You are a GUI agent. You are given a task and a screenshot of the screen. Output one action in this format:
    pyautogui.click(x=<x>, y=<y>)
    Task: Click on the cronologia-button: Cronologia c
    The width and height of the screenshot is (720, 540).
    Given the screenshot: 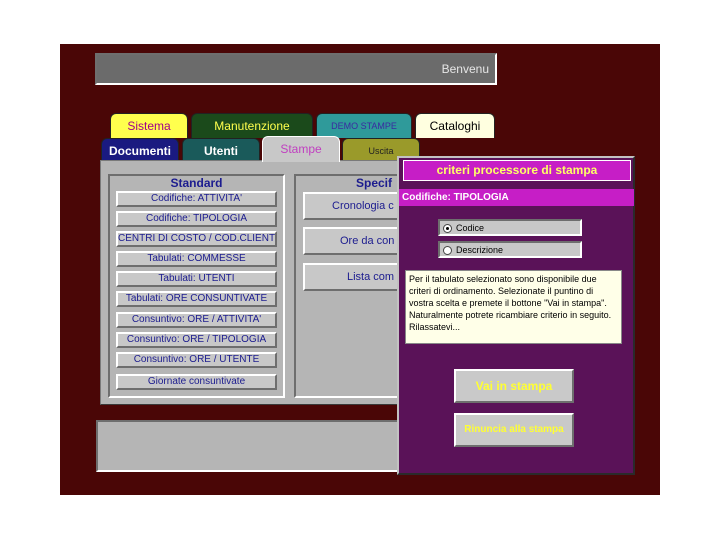 What is the action you would take?
    pyautogui.click(x=351, y=206)
    